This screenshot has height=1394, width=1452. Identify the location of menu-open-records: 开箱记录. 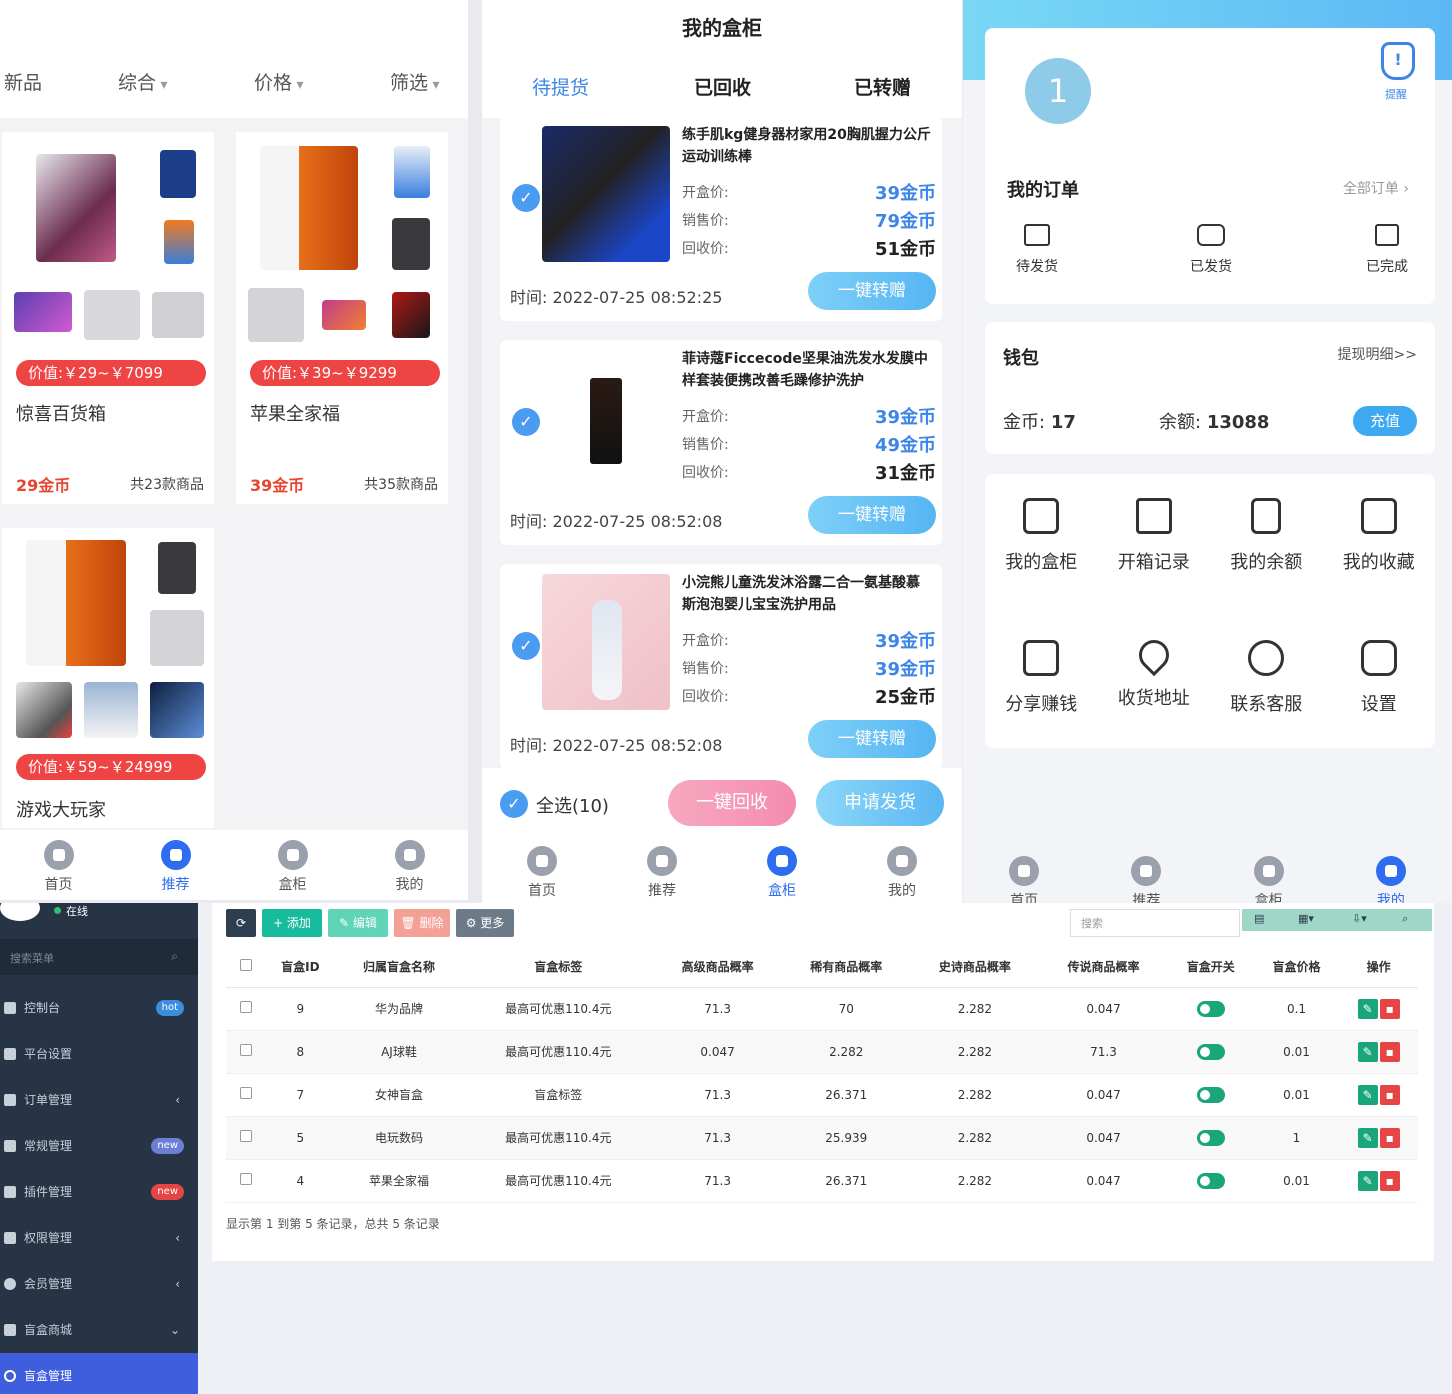
(1154, 536).